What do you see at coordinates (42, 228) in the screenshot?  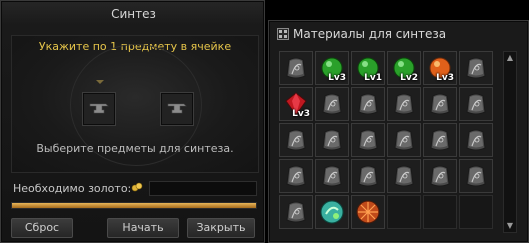 I see `reset-button: Сброс` at bounding box center [42, 228].